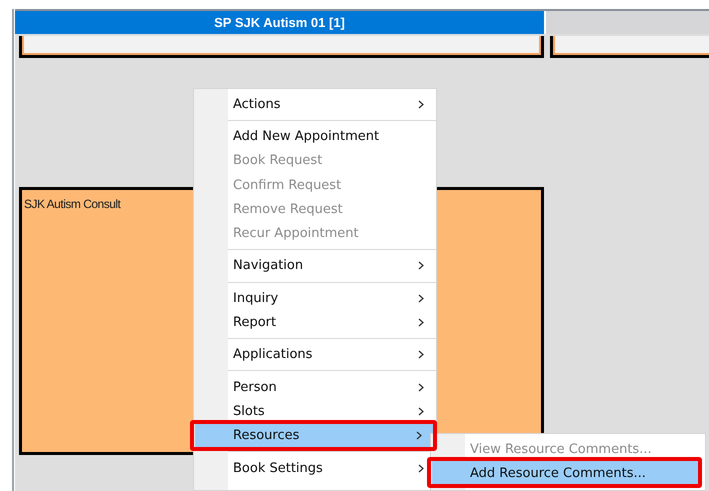  What do you see at coordinates (306, 136) in the screenshot?
I see `menu-item-label: Add New Appointment` at bounding box center [306, 136].